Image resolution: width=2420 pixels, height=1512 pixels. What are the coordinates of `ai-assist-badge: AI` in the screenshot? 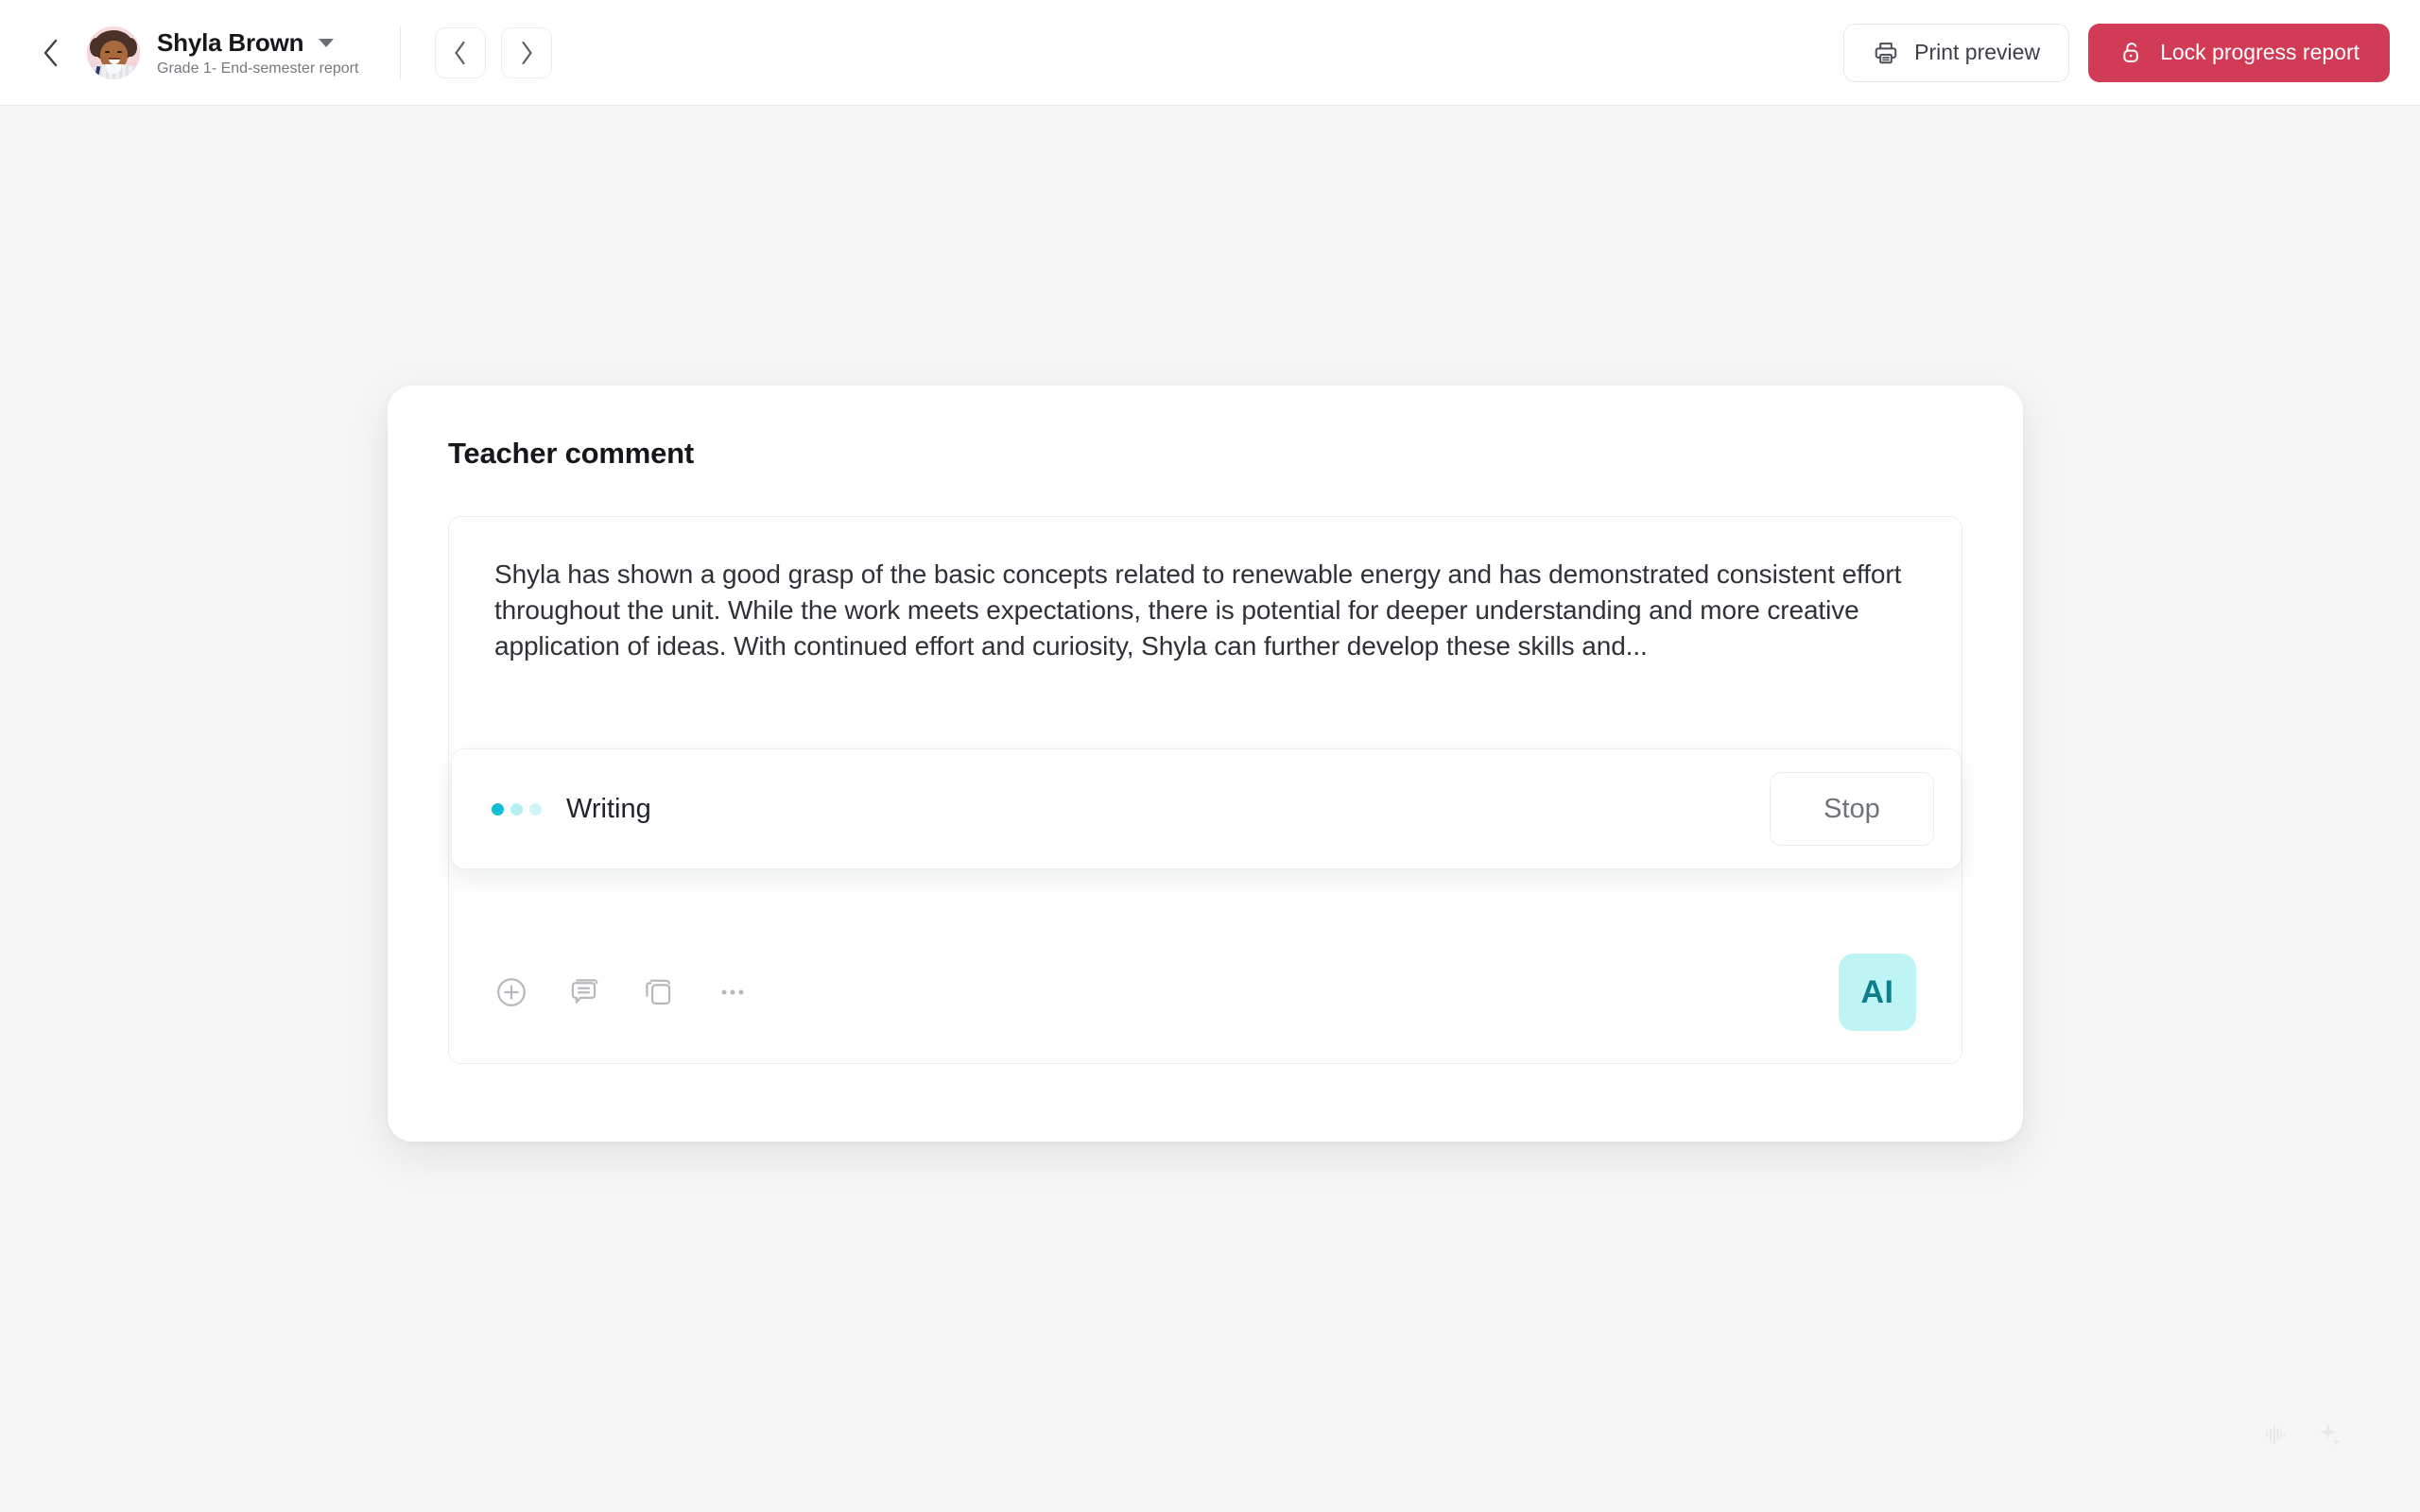 It's located at (1878, 992).